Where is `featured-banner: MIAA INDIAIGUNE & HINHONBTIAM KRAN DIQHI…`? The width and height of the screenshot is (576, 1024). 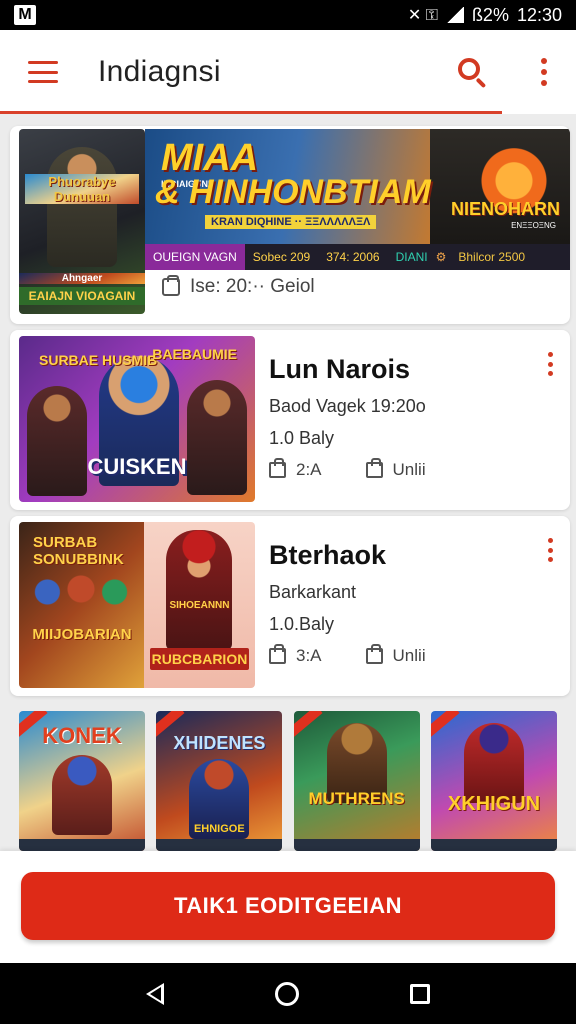
featured-banner: MIAA INDIAIGUNE & HINHONBTIAM KRAN DIQHI… is located at coordinates (357, 186).